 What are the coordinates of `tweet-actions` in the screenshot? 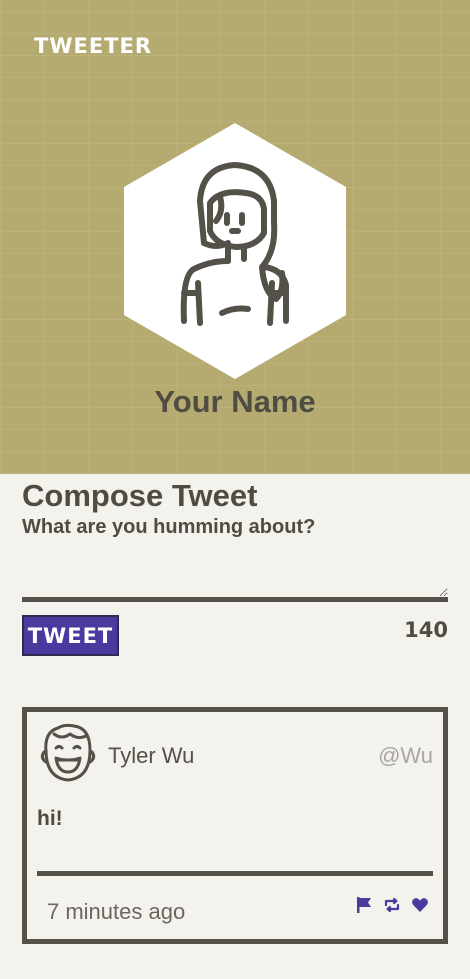 It's located at (392, 905).